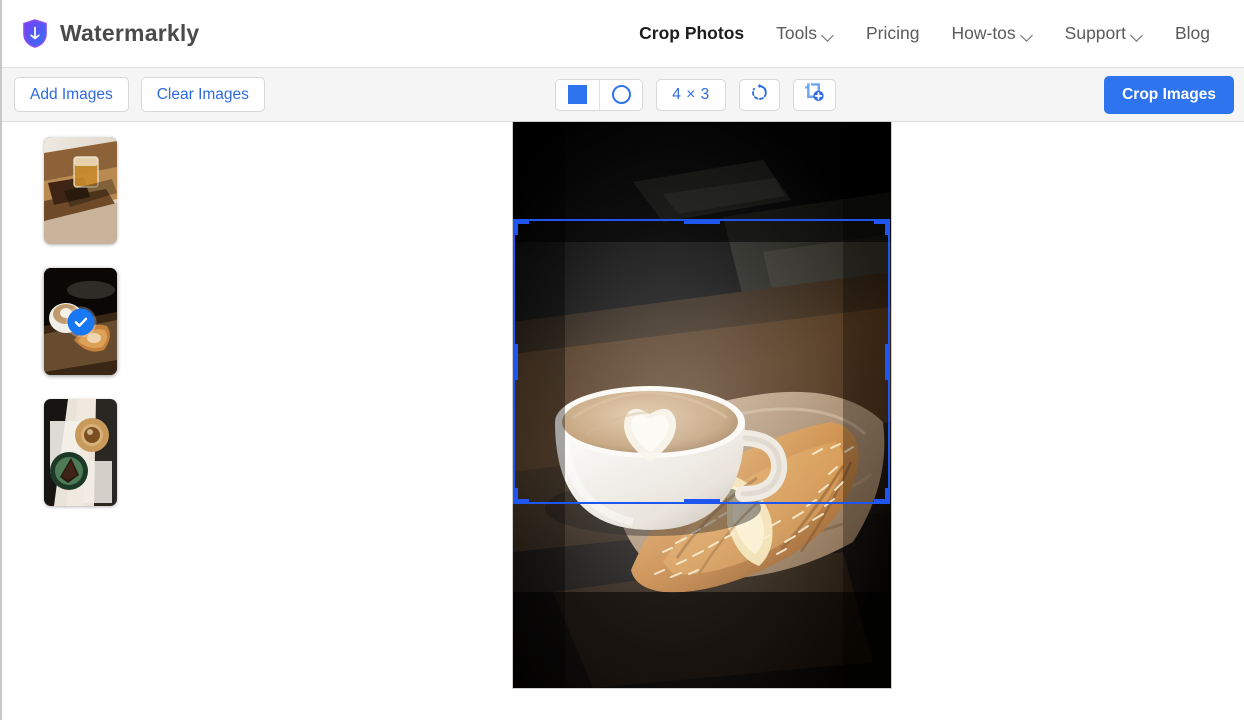 The height and width of the screenshot is (720, 1244). I want to click on crop-handle-n, so click(701, 221).